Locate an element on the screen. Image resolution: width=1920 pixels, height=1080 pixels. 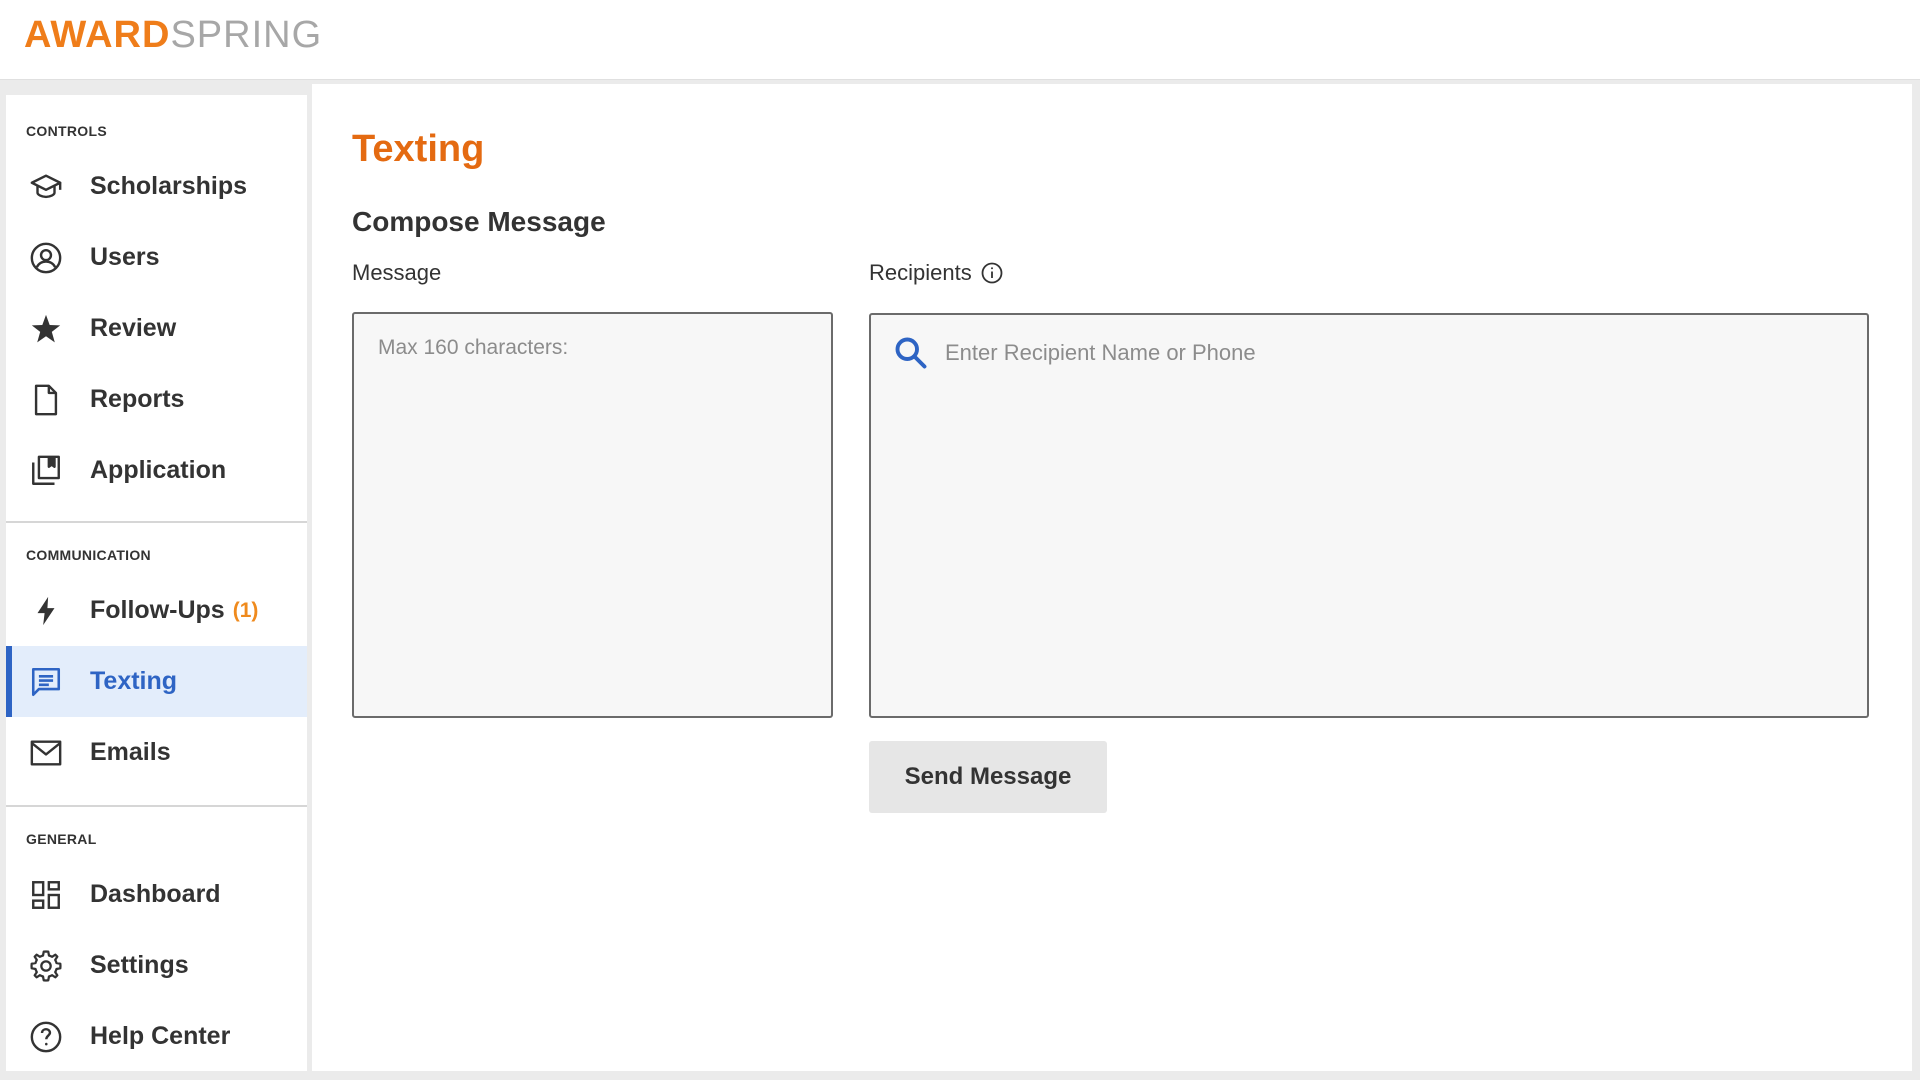
sidebar-item-dashboard: Dashboard is located at coordinates (156, 894).